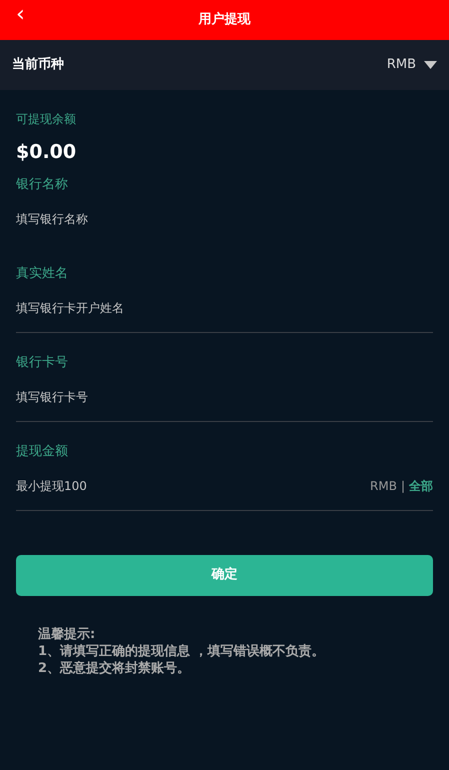 This screenshot has height=770, width=449. What do you see at coordinates (193, 485) in the screenshot?
I see `input-field: 最小提现100` at bounding box center [193, 485].